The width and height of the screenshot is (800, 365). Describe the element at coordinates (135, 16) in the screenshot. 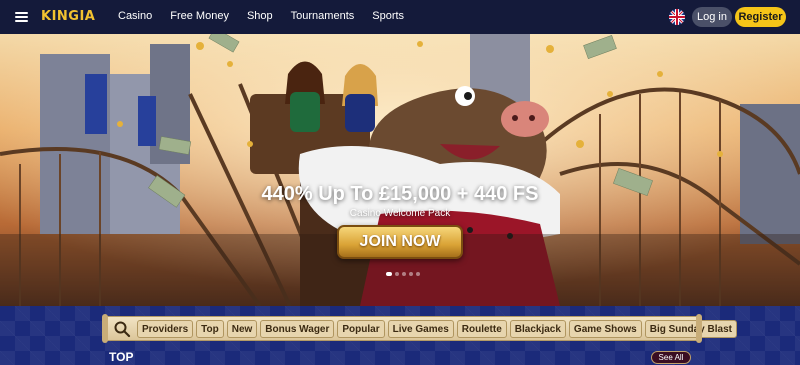

I see `nav-casino: Casino` at that location.